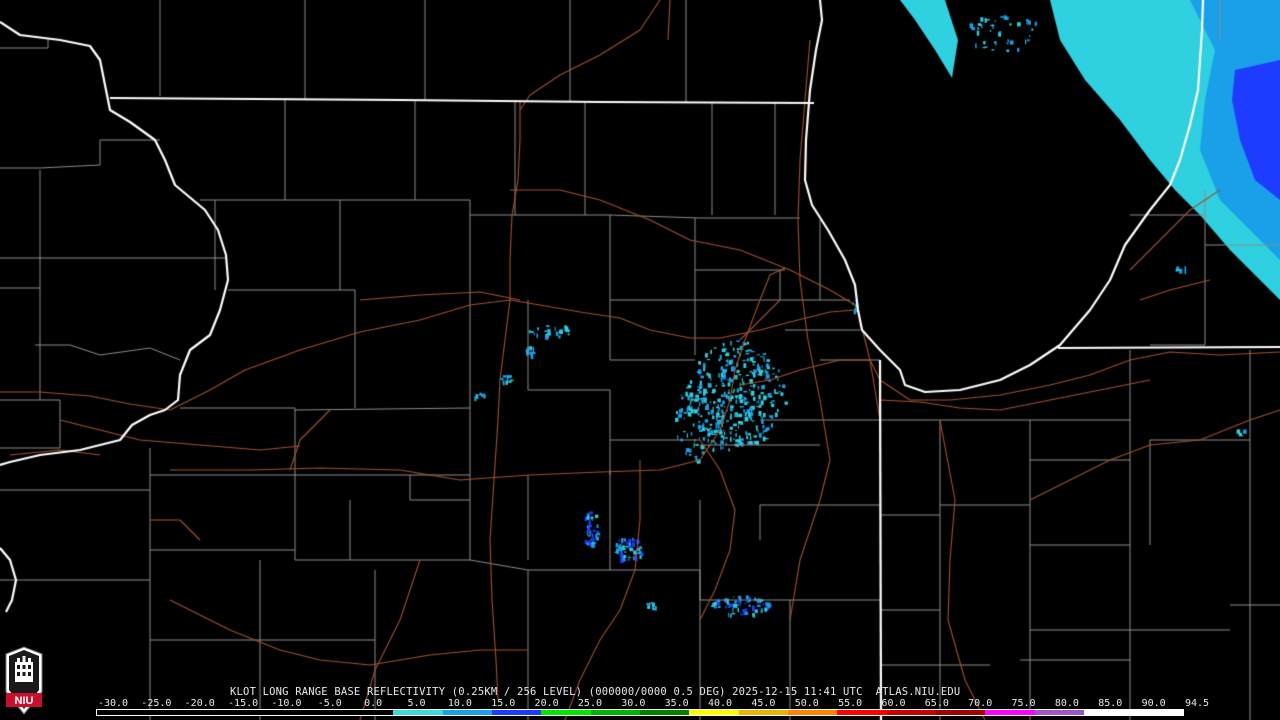  Describe the element at coordinates (1066, 703) in the screenshot. I see `scale-label: 80.0` at that location.